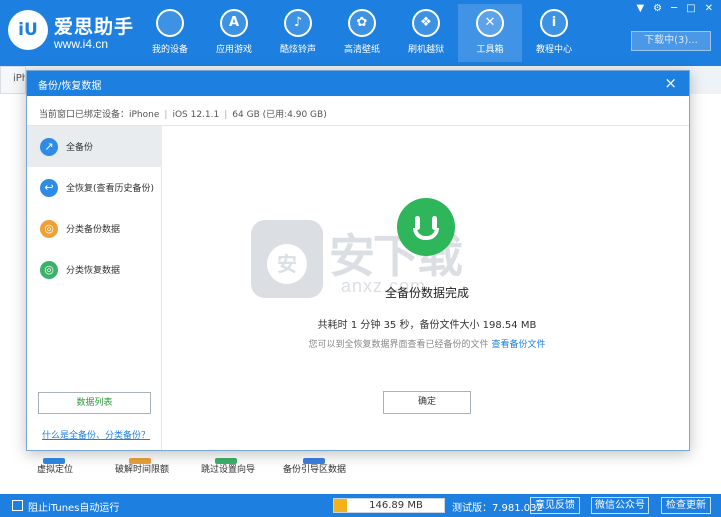 Image resolution: width=721 pixels, height=517 pixels. I want to click on nav-tutorials: i 教程中心, so click(554, 33).